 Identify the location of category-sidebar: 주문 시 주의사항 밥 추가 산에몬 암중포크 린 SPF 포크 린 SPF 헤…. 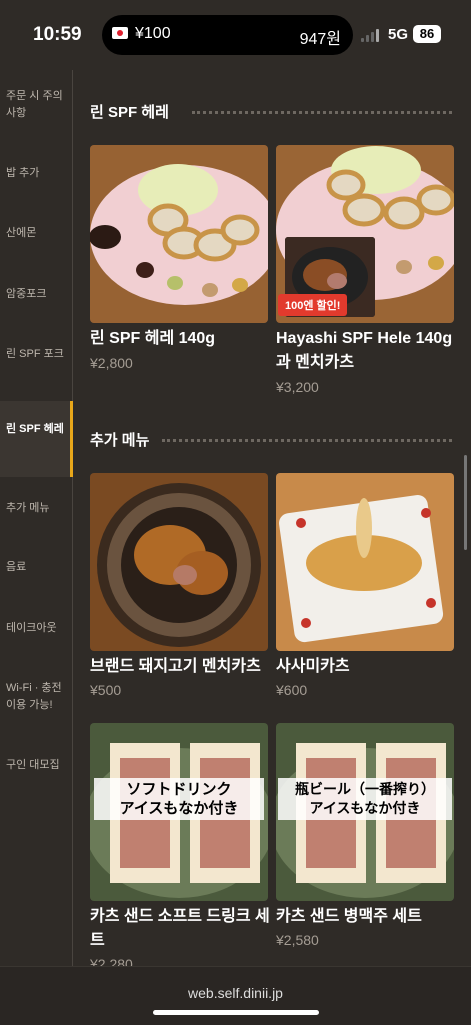
(36, 518).